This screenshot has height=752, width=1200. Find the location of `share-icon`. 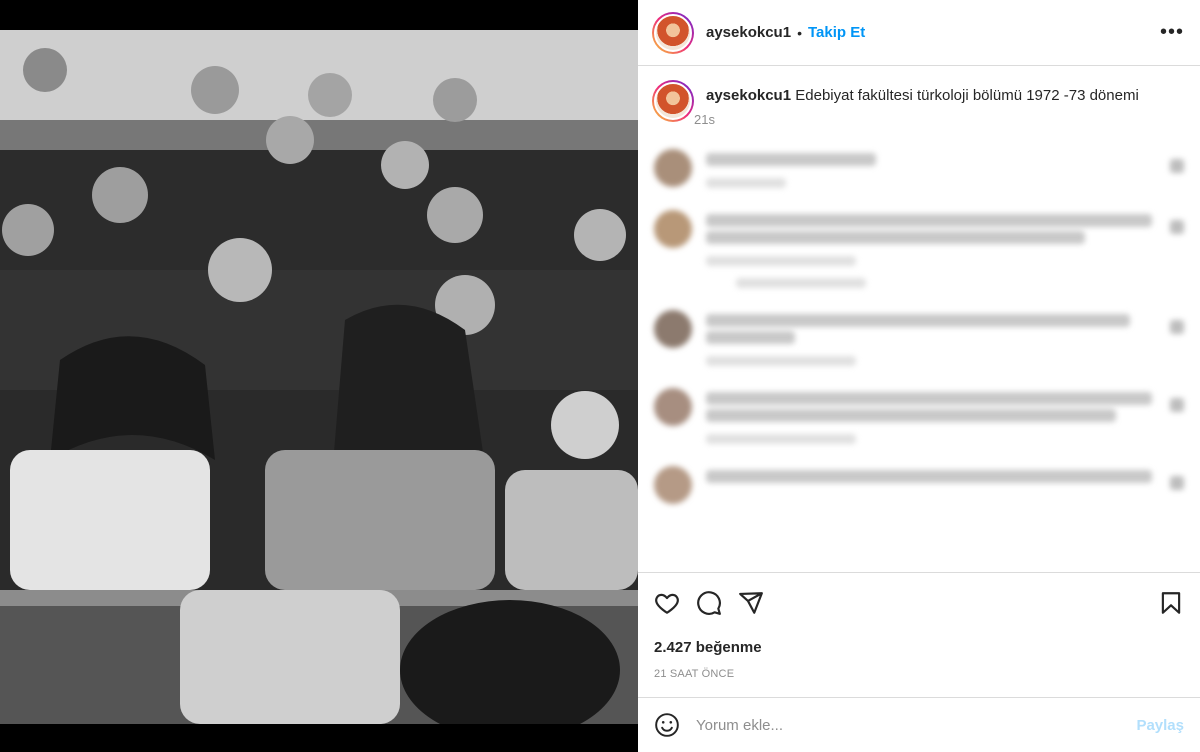

share-icon is located at coordinates (751, 603).